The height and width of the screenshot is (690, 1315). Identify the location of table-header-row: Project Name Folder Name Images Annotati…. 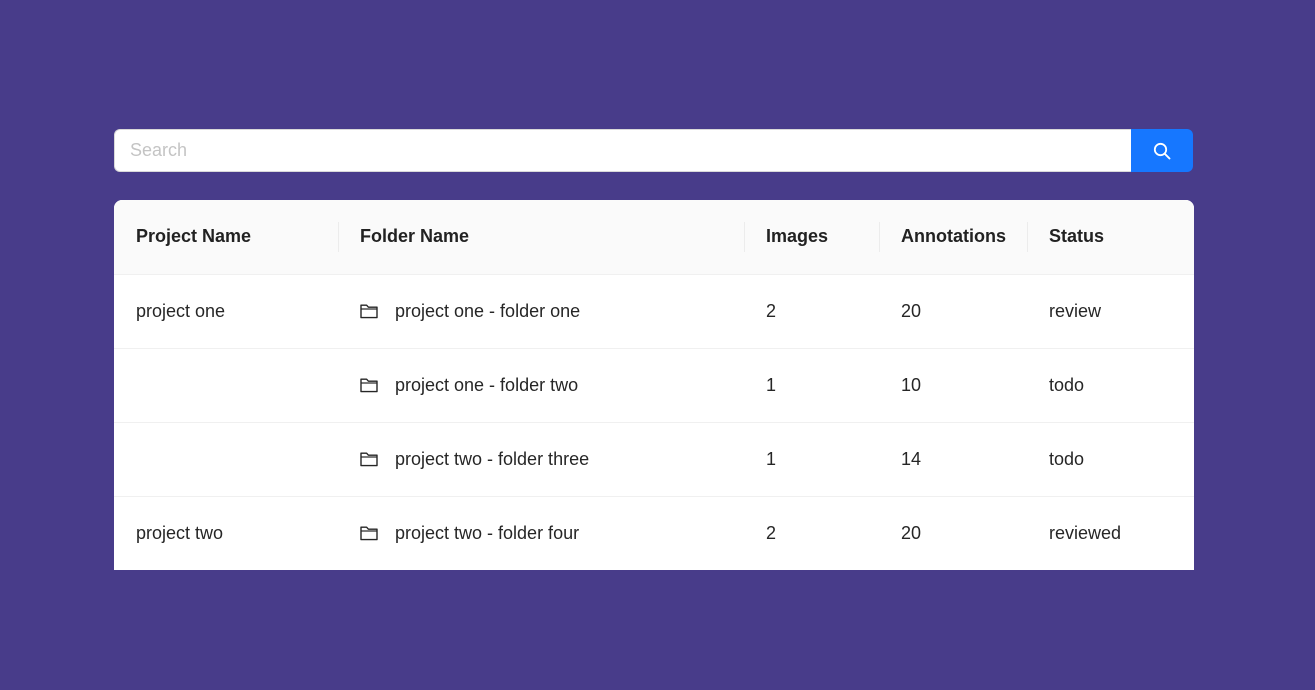
(654, 237).